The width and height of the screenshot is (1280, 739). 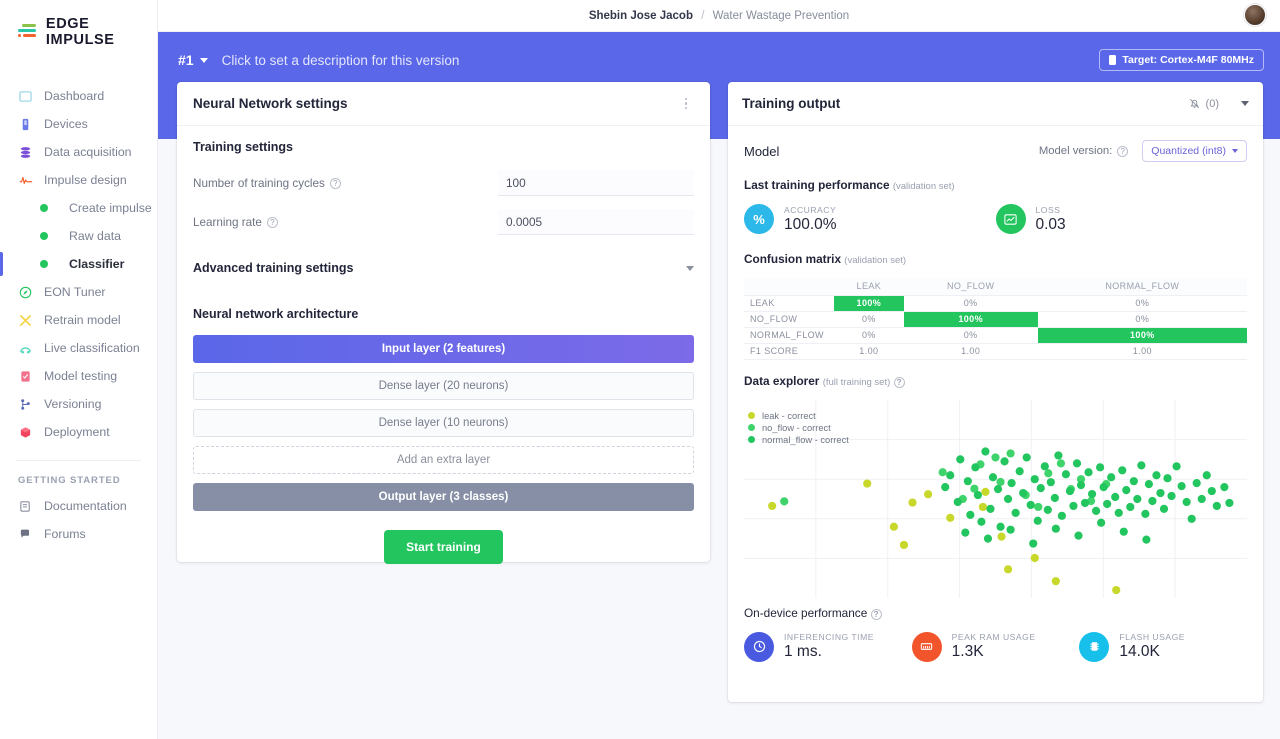 I want to click on notification-toggle: (0), so click(x=1203, y=103).